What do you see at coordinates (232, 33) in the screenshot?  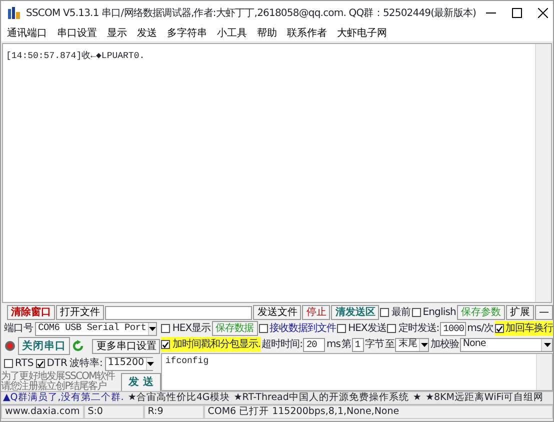 I see `menu-item: 小工具` at bounding box center [232, 33].